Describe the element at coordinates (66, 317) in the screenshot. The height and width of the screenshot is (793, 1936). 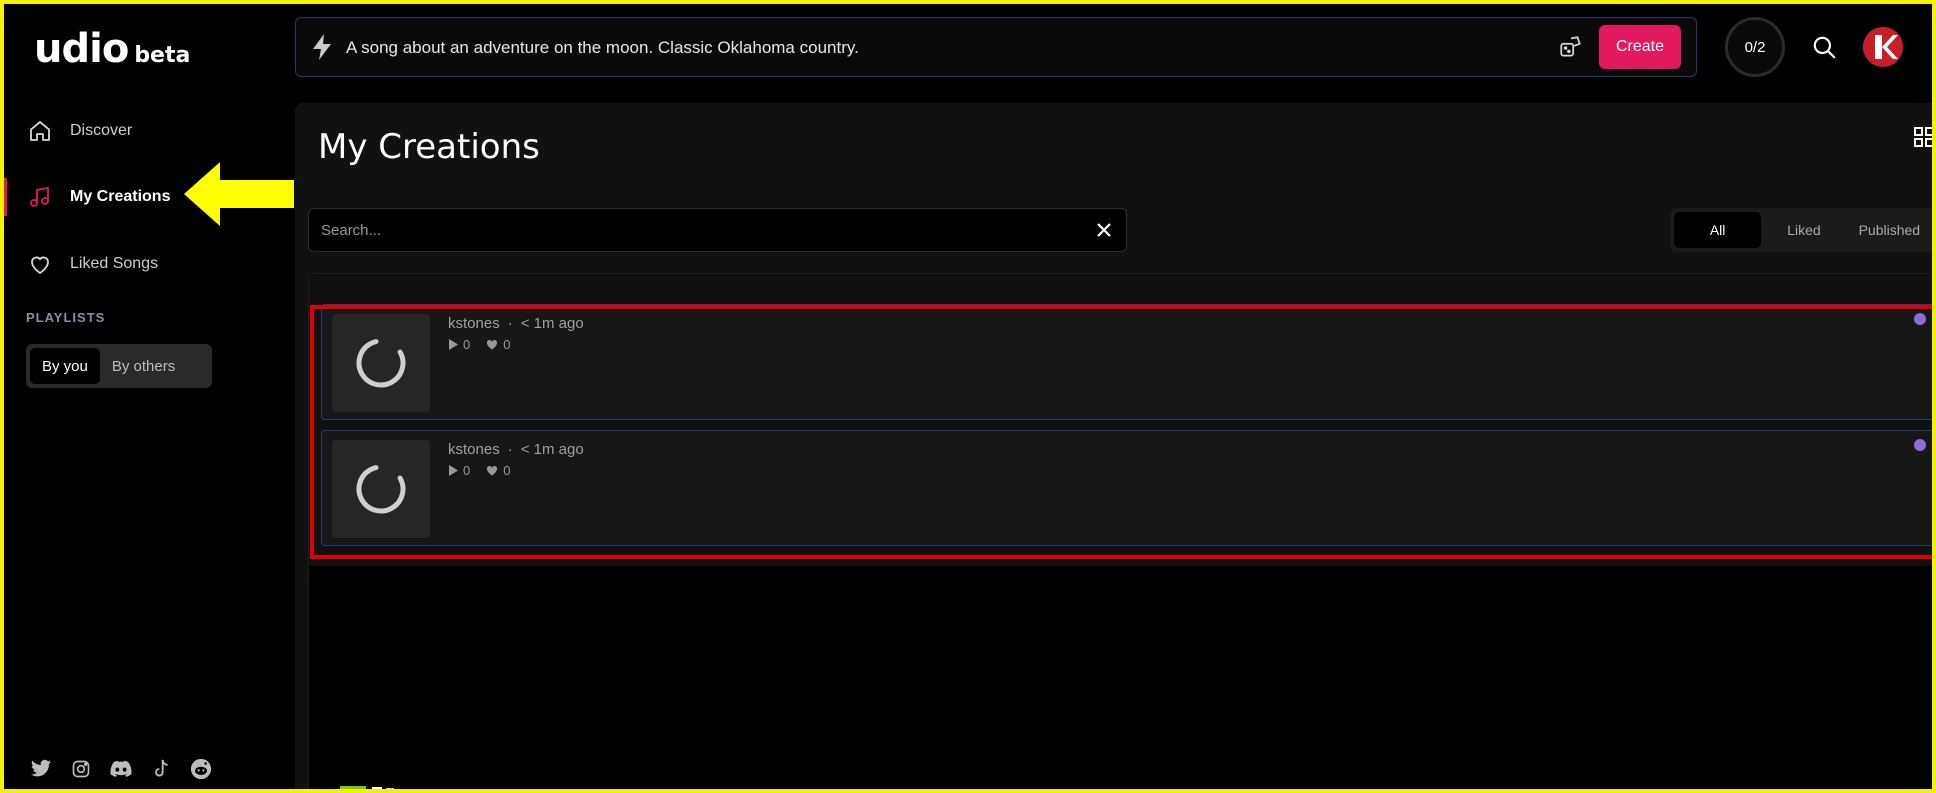
I see `playlists-heading: PLAYLISTS` at that location.